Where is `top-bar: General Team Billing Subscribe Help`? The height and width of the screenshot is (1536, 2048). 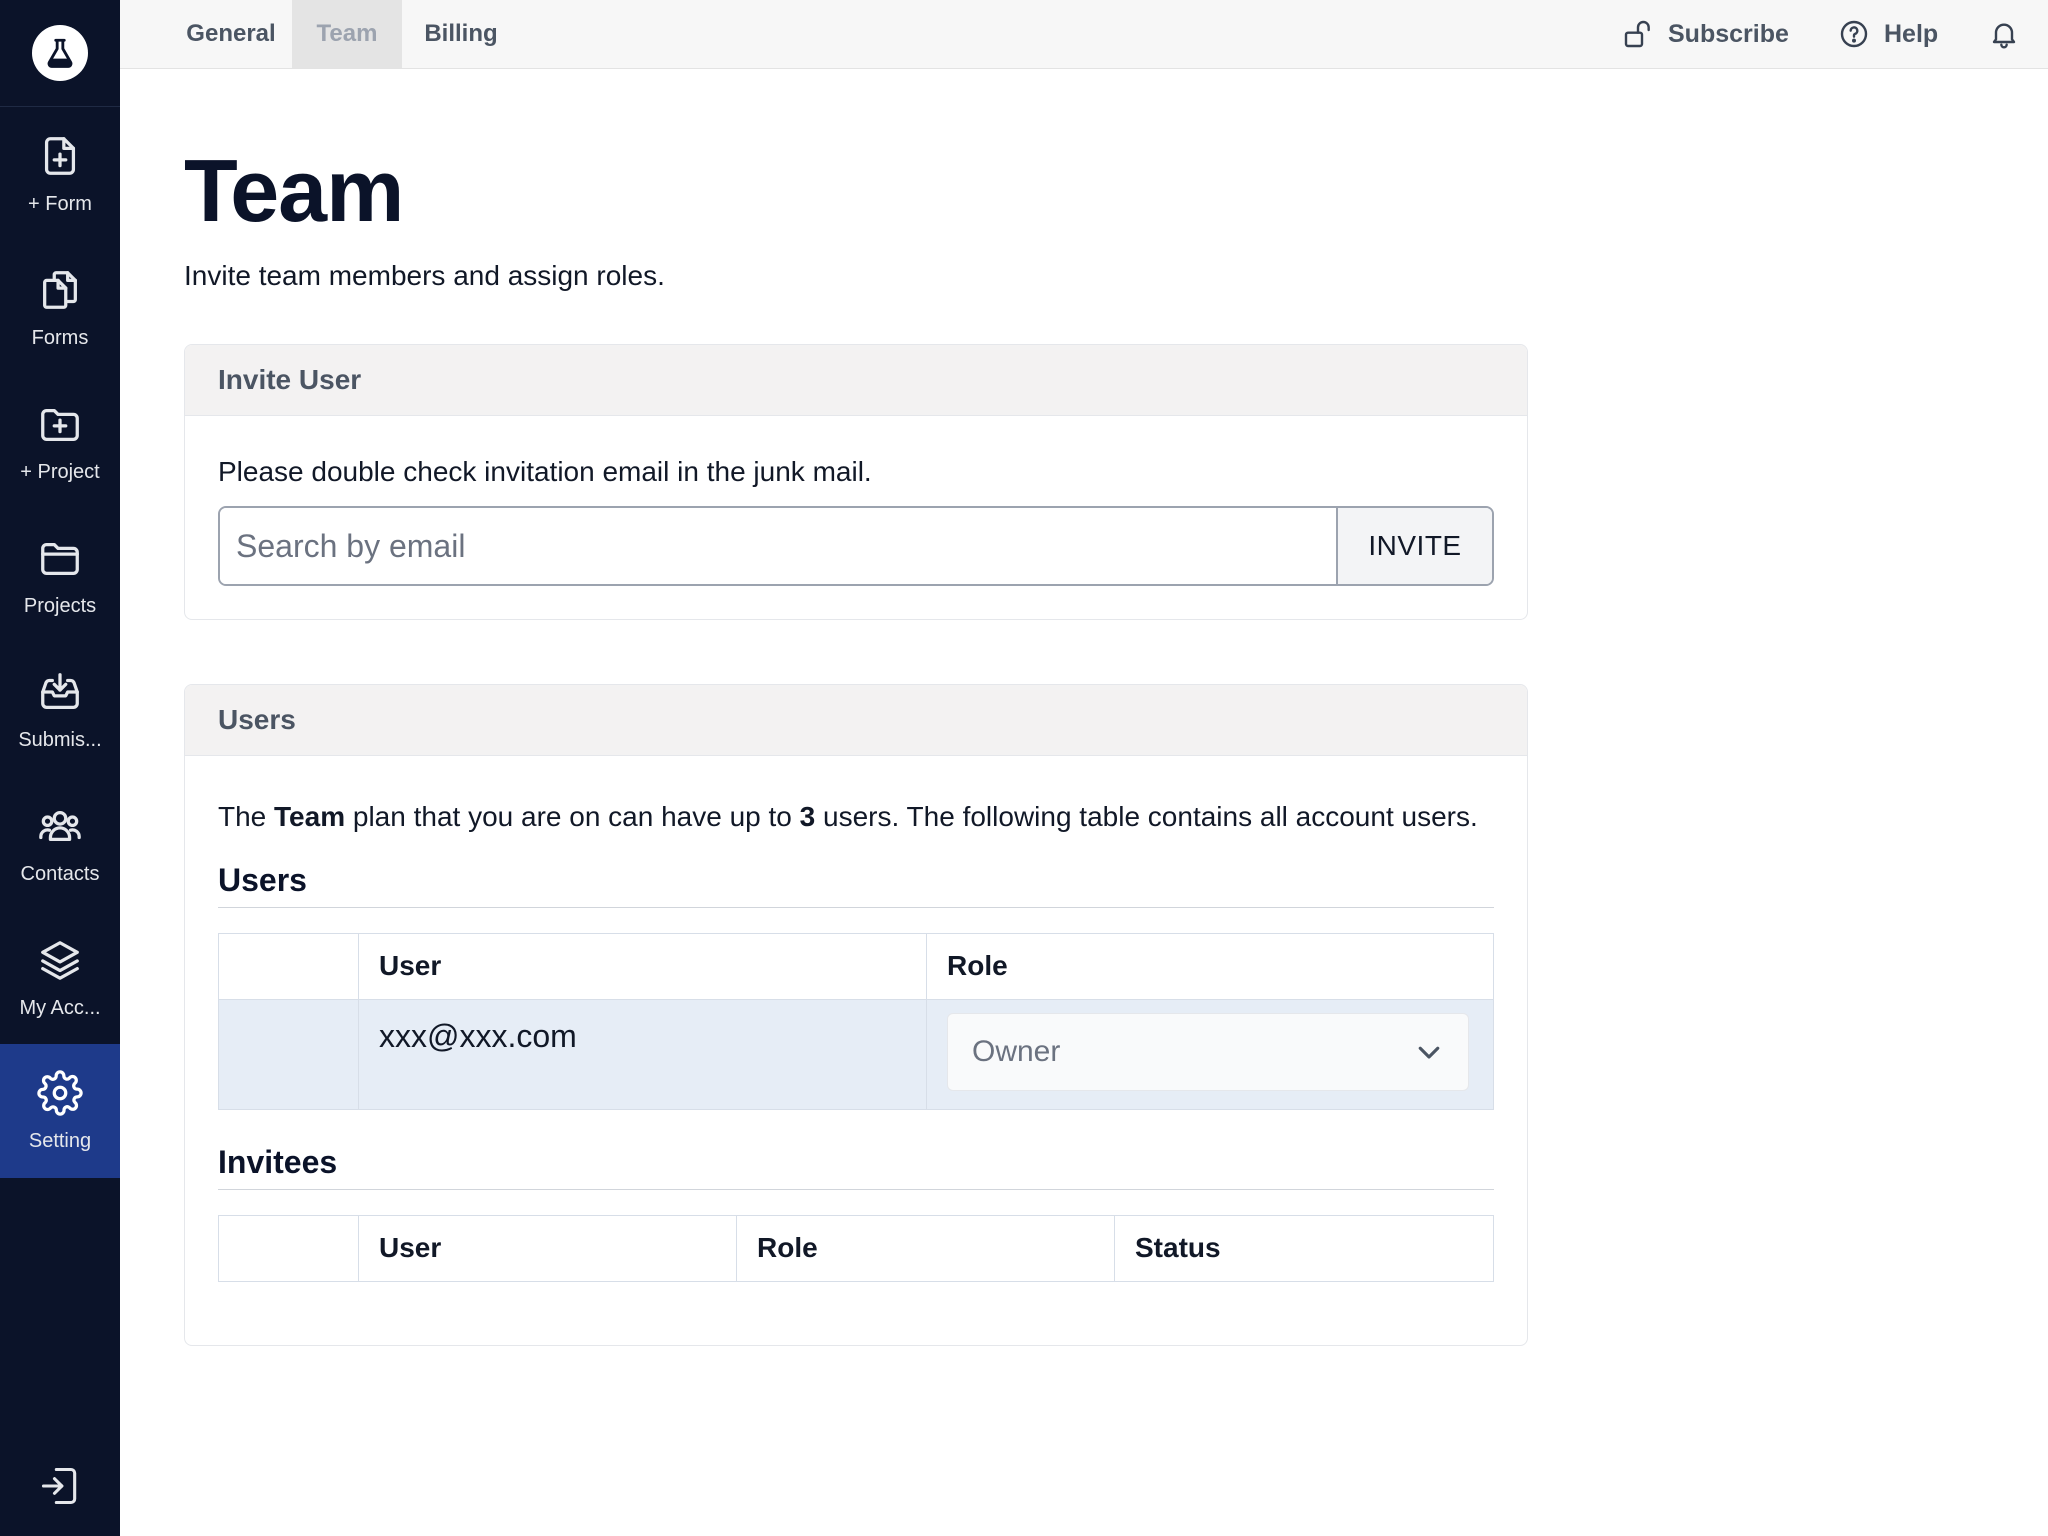
top-bar: General Team Billing Subscribe Help is located at coordinates (1084, 34).